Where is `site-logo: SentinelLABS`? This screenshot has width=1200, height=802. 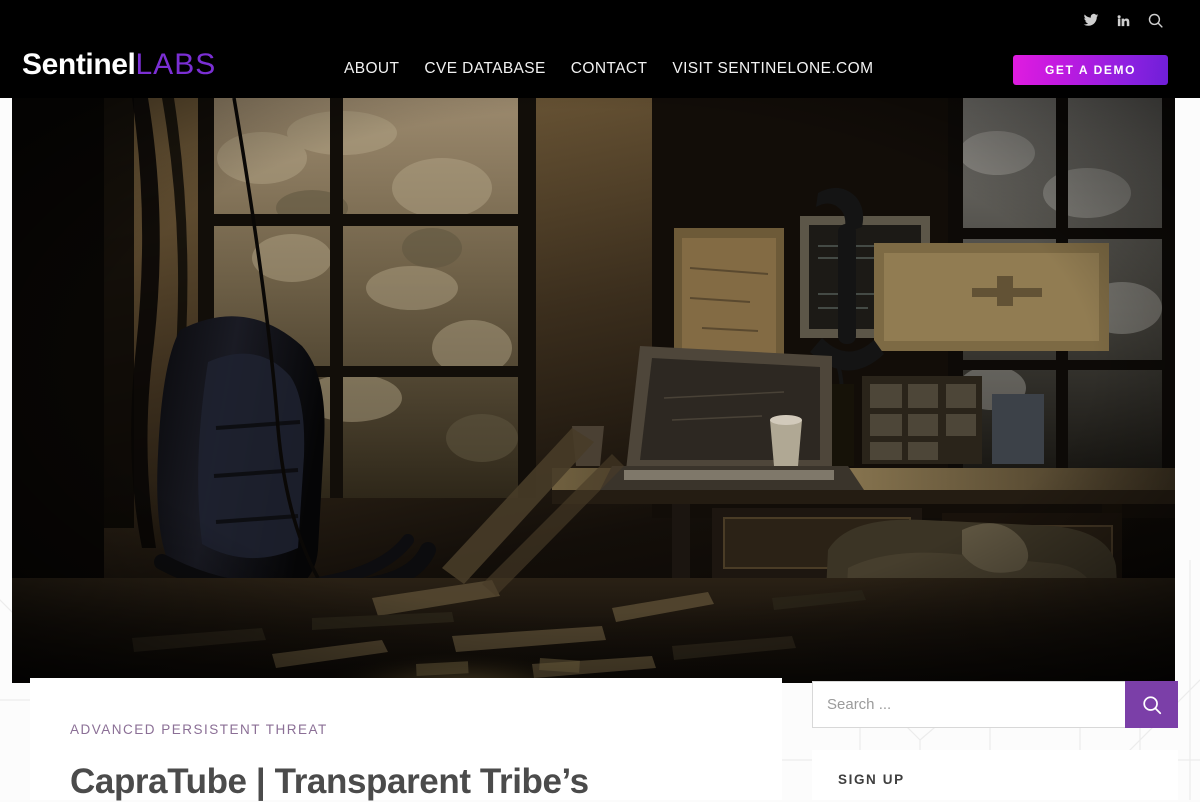
site-logo: SentinelLABS is located at coordinates (119, 65).